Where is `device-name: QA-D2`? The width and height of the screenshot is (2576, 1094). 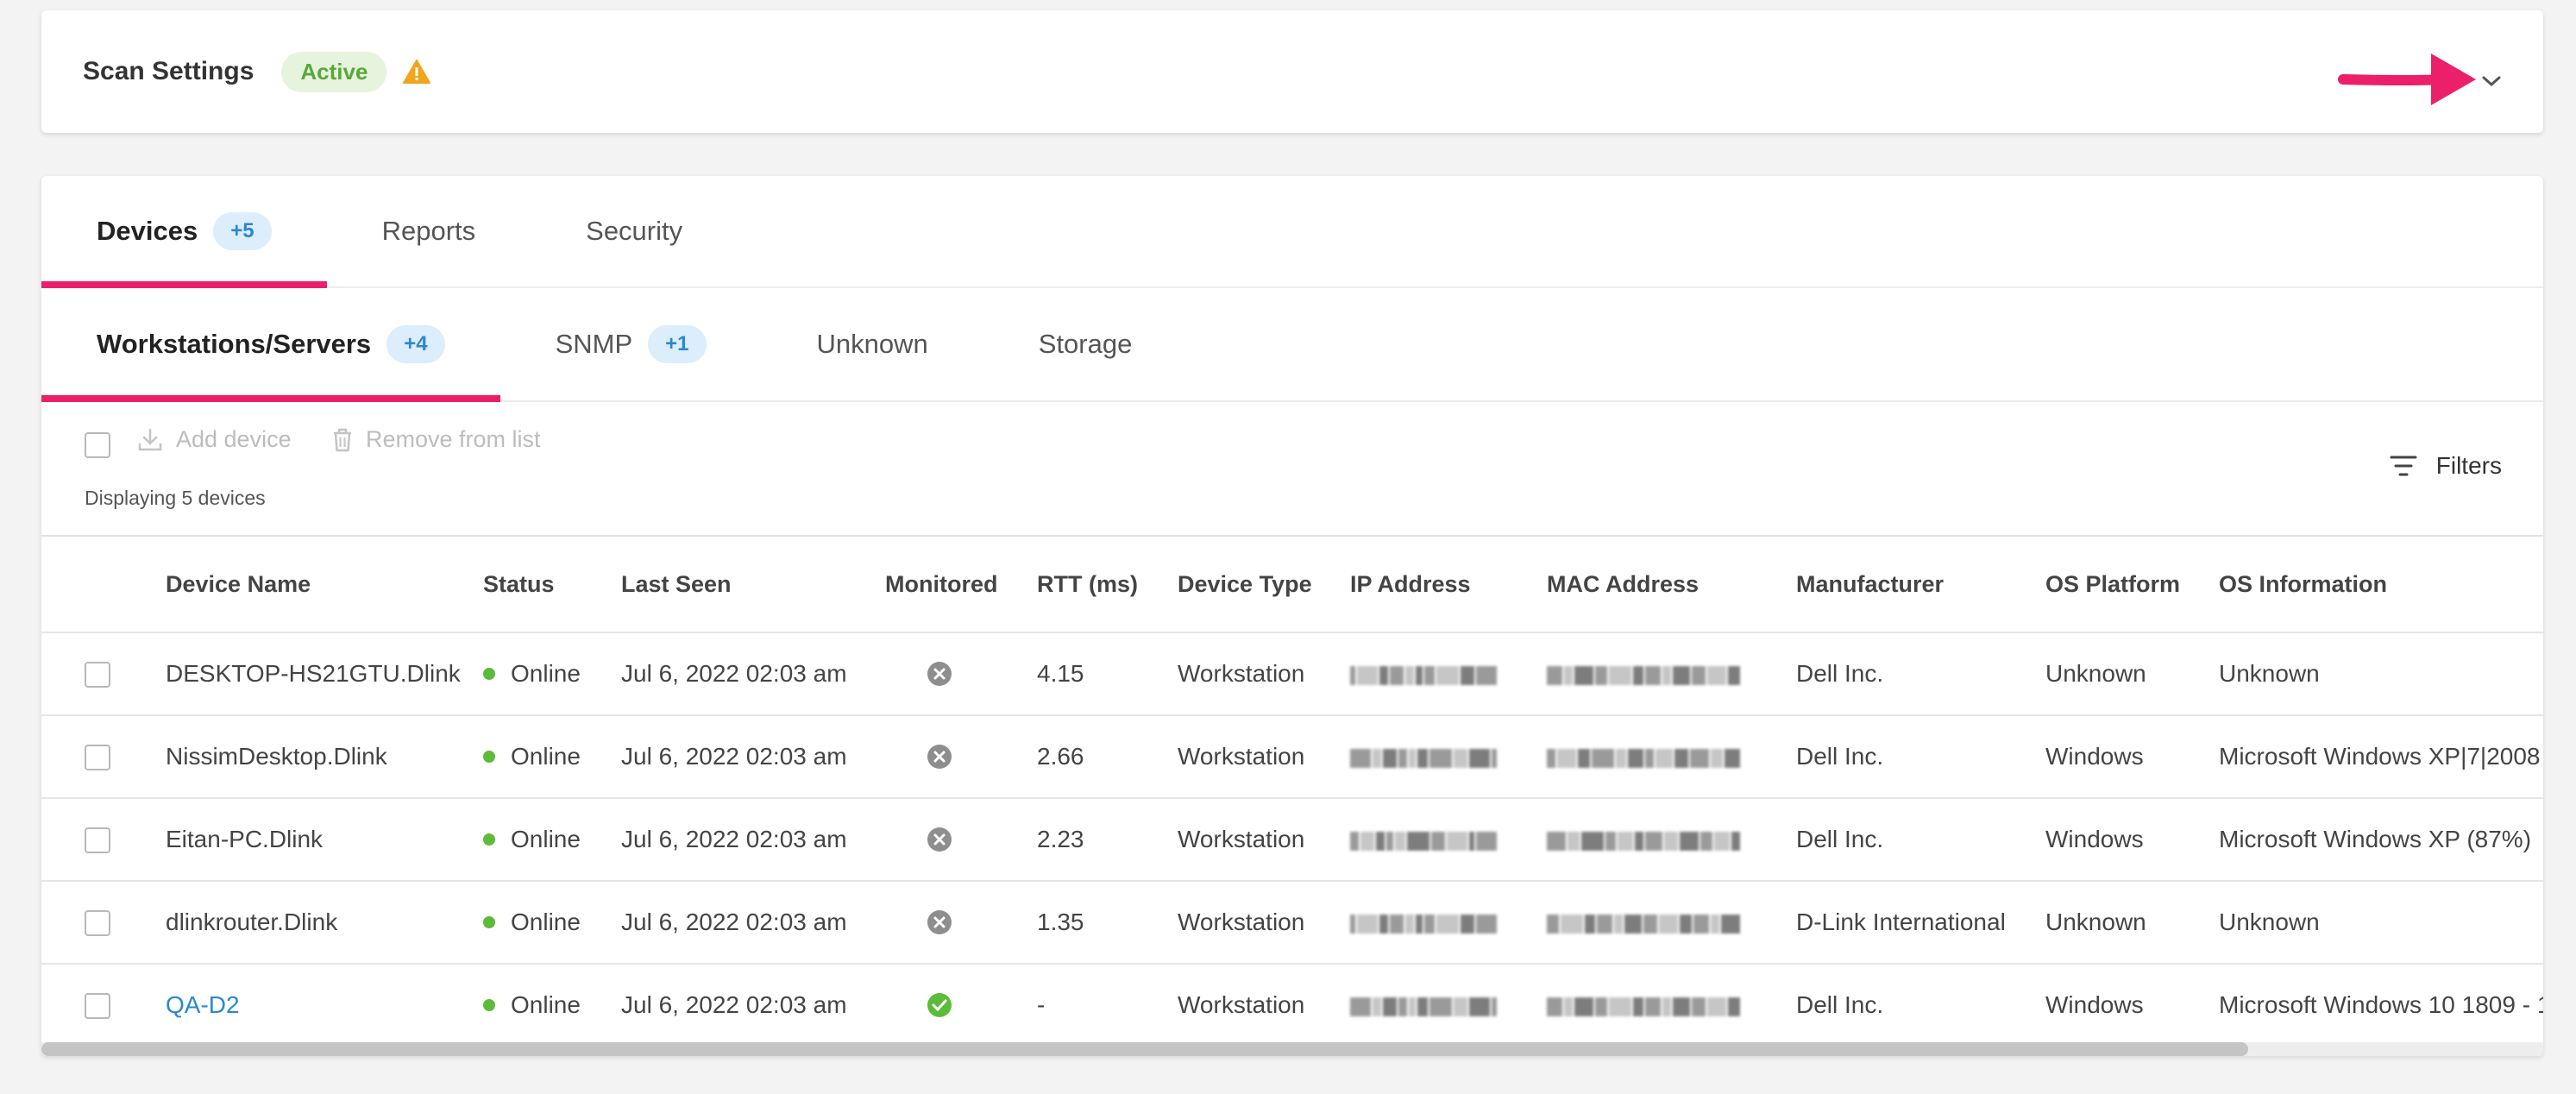
device-name: QA-D2 is located at coordinates (203, 1006).